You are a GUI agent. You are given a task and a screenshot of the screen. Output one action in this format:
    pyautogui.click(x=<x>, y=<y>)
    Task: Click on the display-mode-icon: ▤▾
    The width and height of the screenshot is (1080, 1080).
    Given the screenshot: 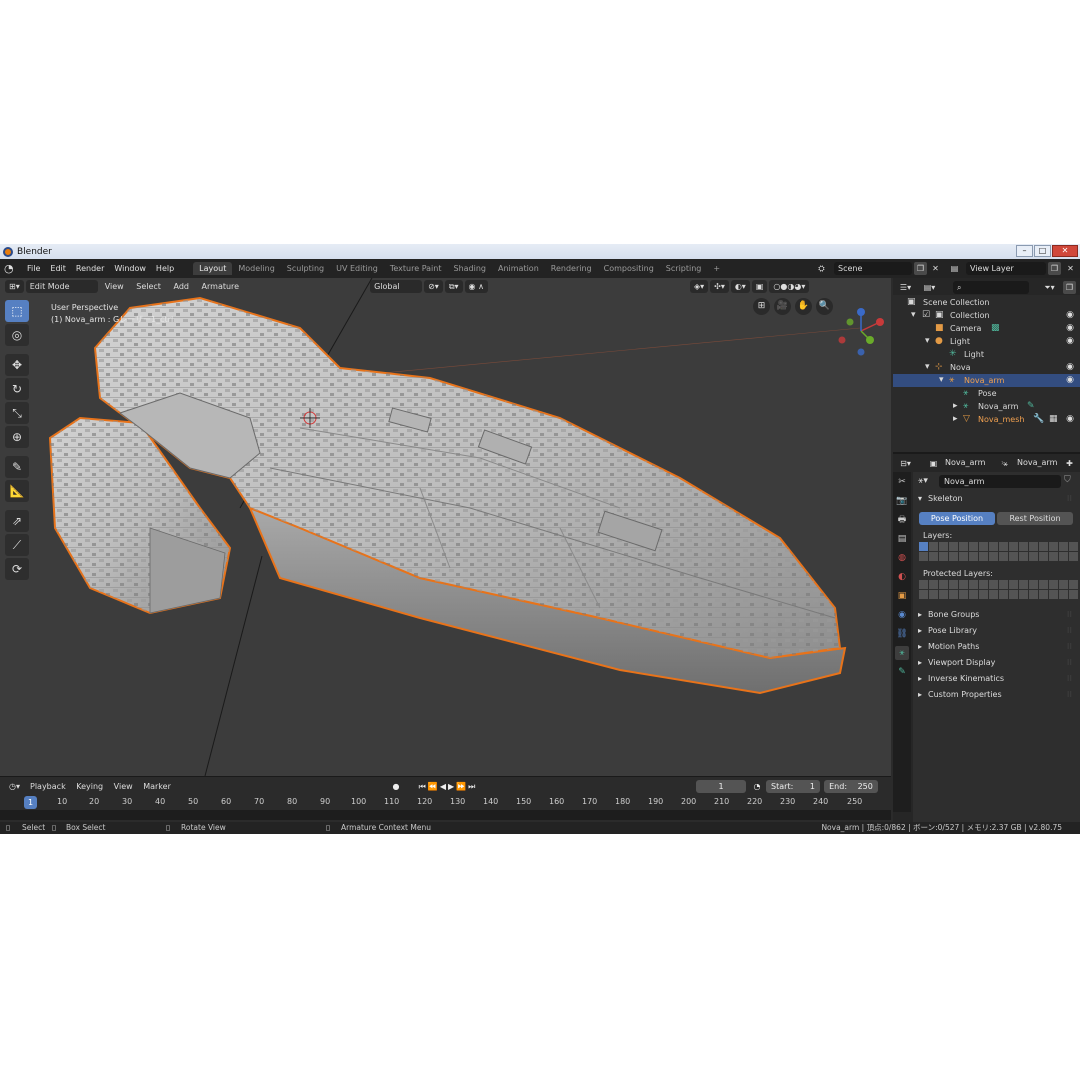 What is the action you would take?
    pyautogui.click(x=929, y=287)
    